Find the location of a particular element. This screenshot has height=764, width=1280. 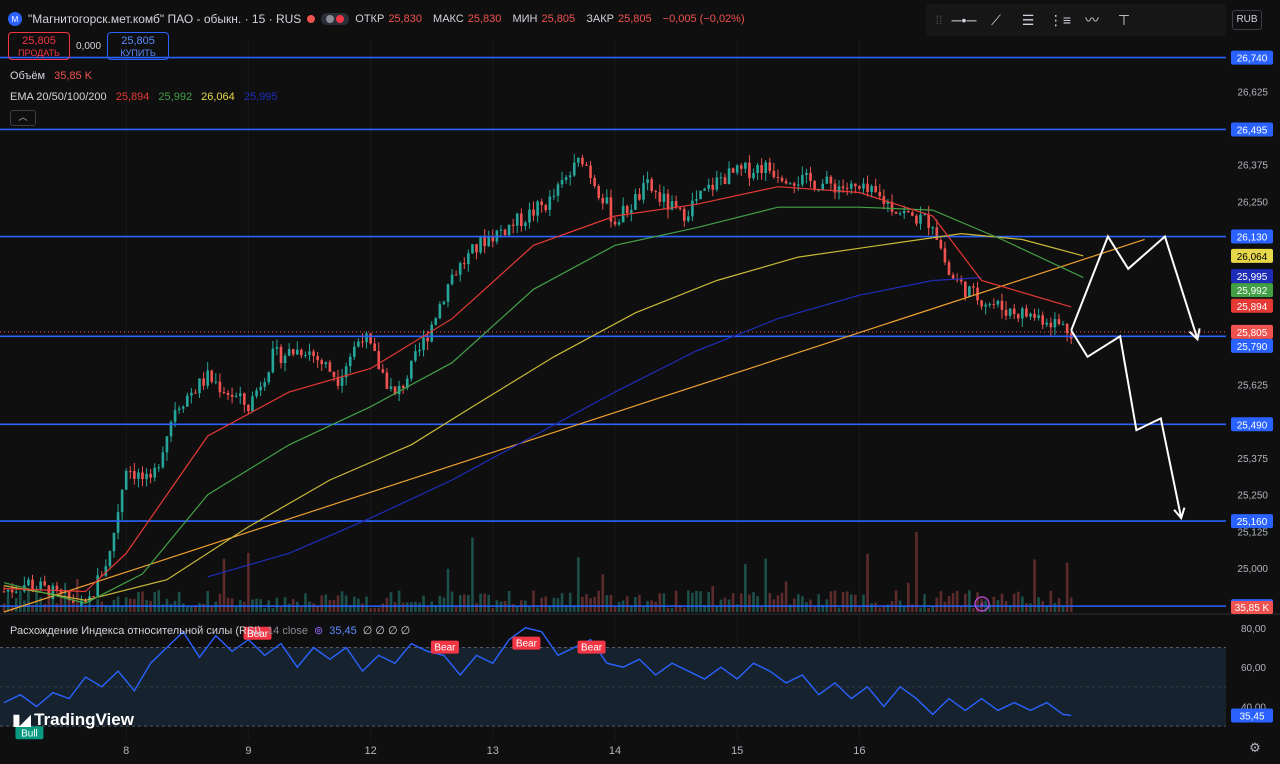

vertical-line-icon: ⊤ is located at coordinates (1124, 20).